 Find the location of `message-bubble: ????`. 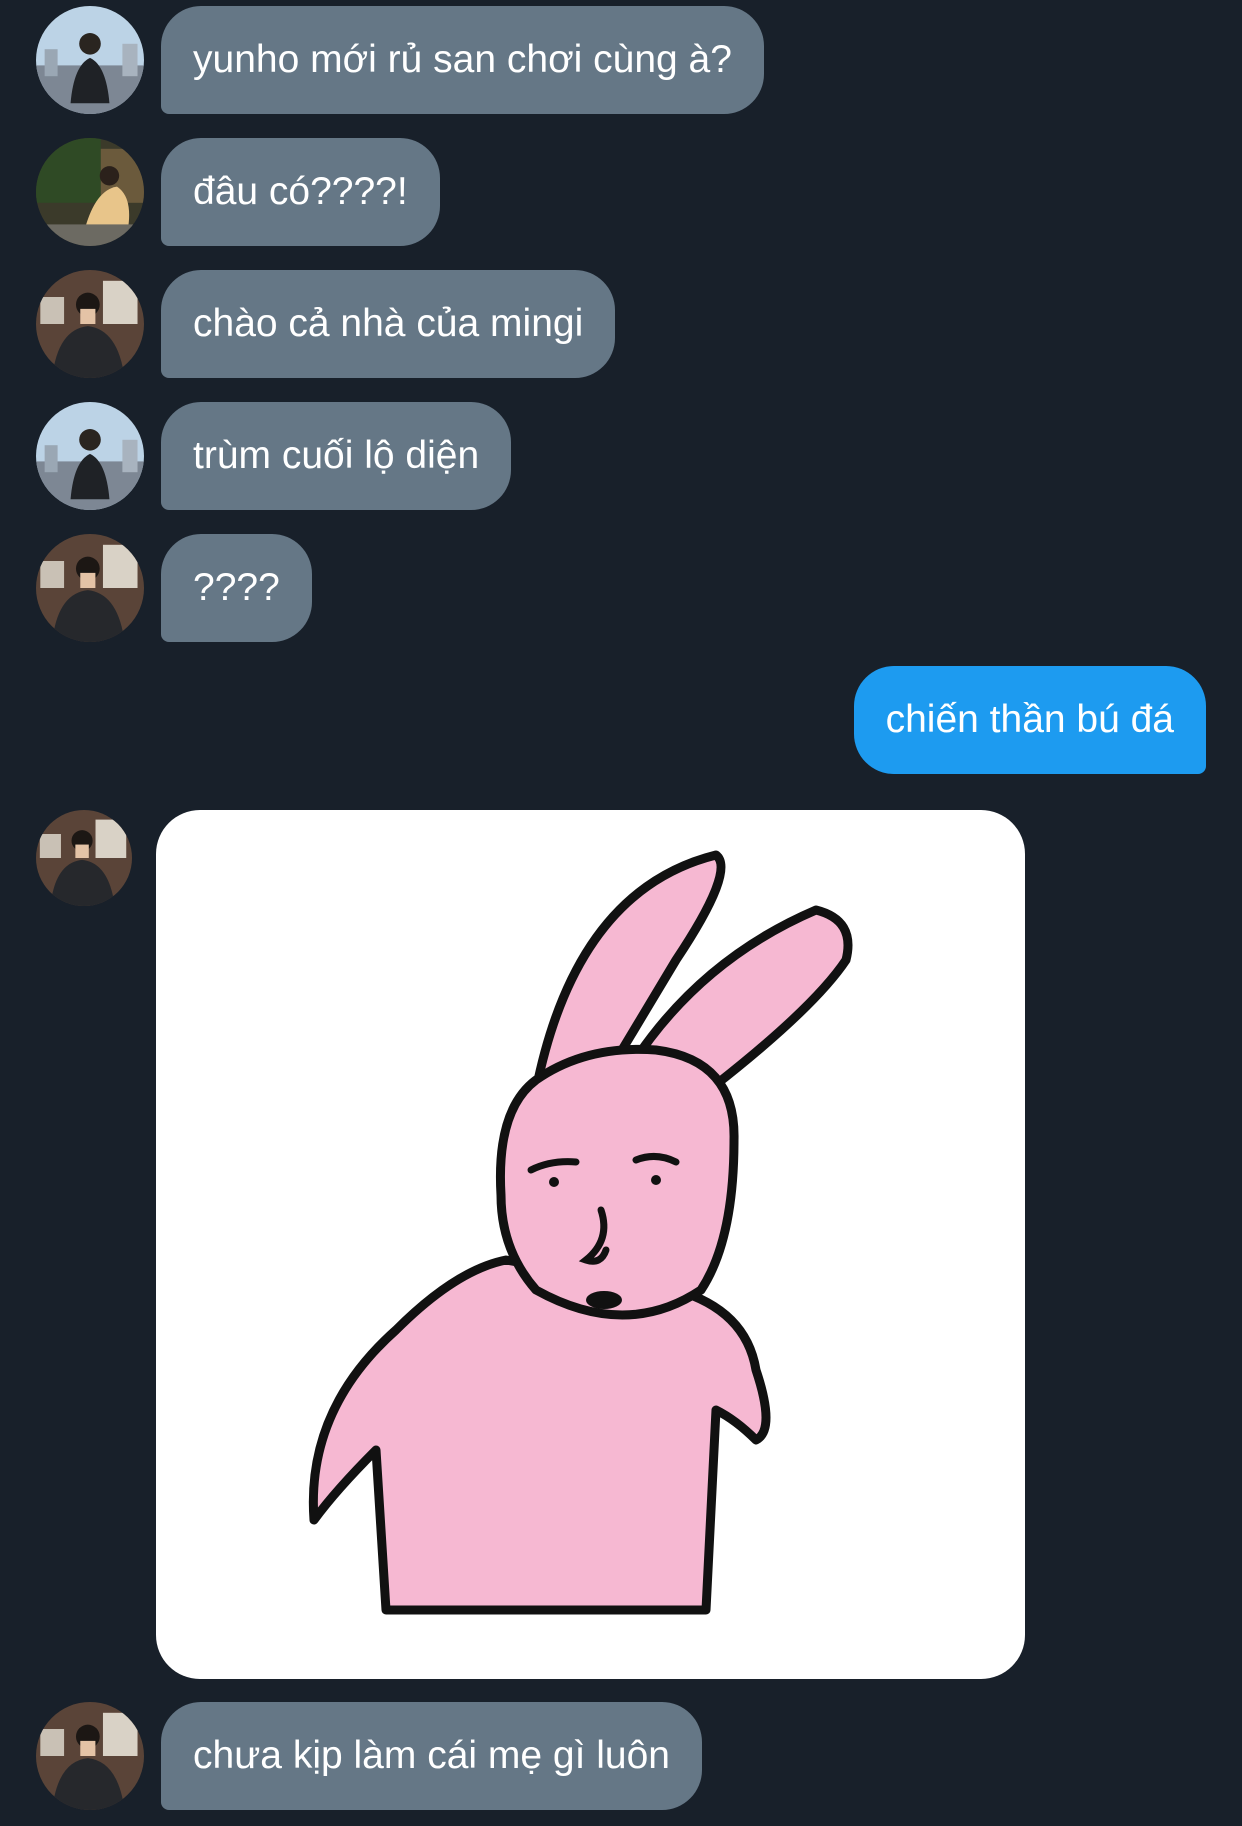

message-bubble: ???? is located at coordinates (236, 588).